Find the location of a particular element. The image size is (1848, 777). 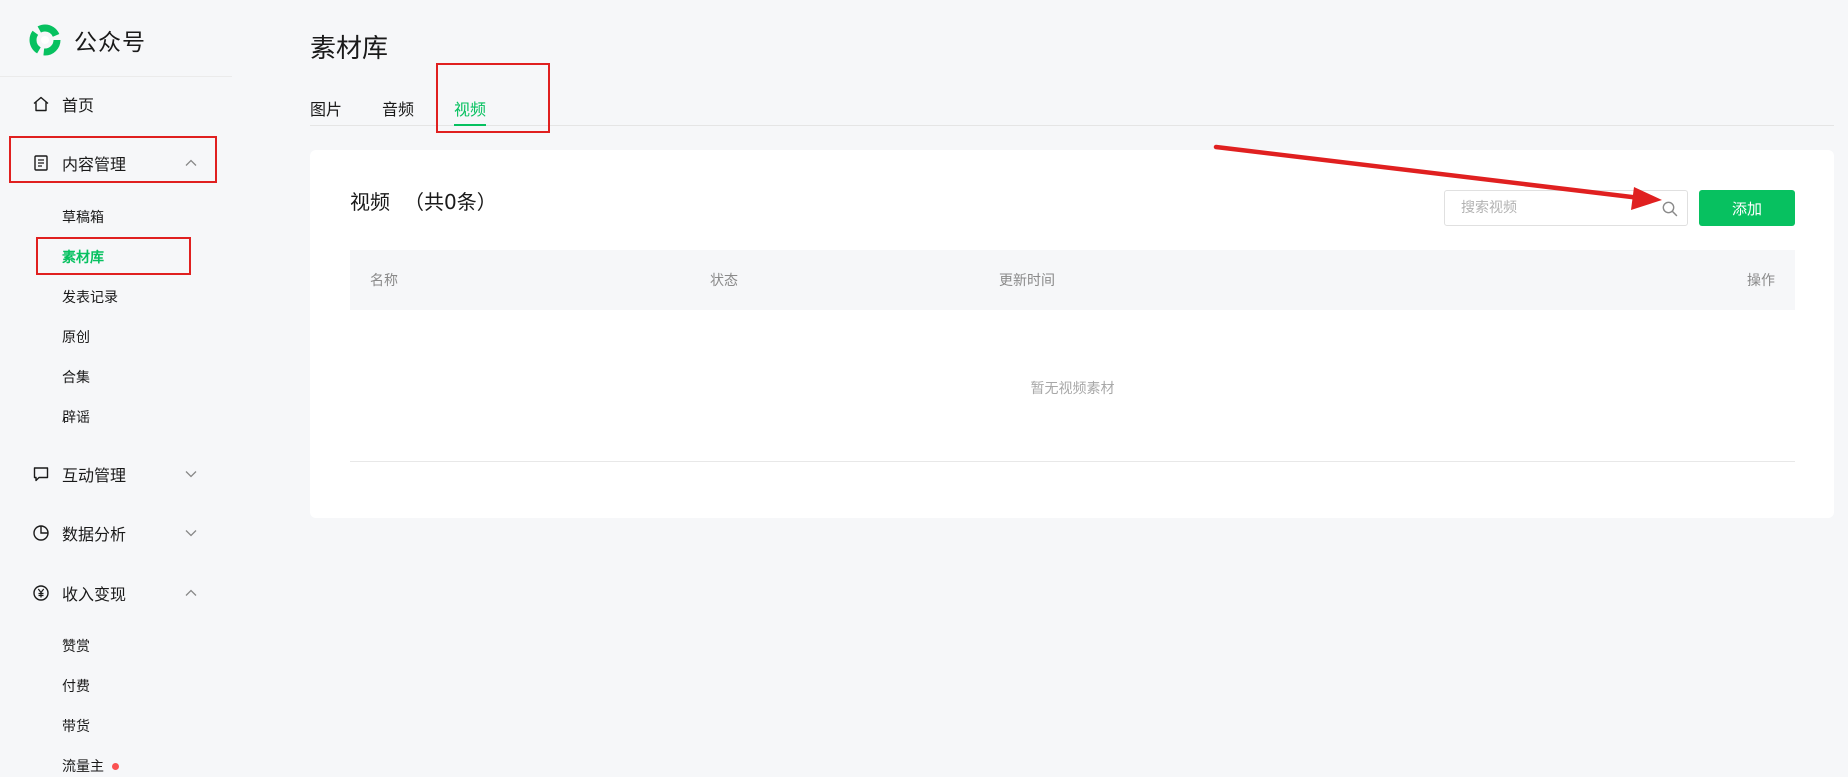

empty-state-text: 暂无视频素材 is located at coordinates (1072, 389).